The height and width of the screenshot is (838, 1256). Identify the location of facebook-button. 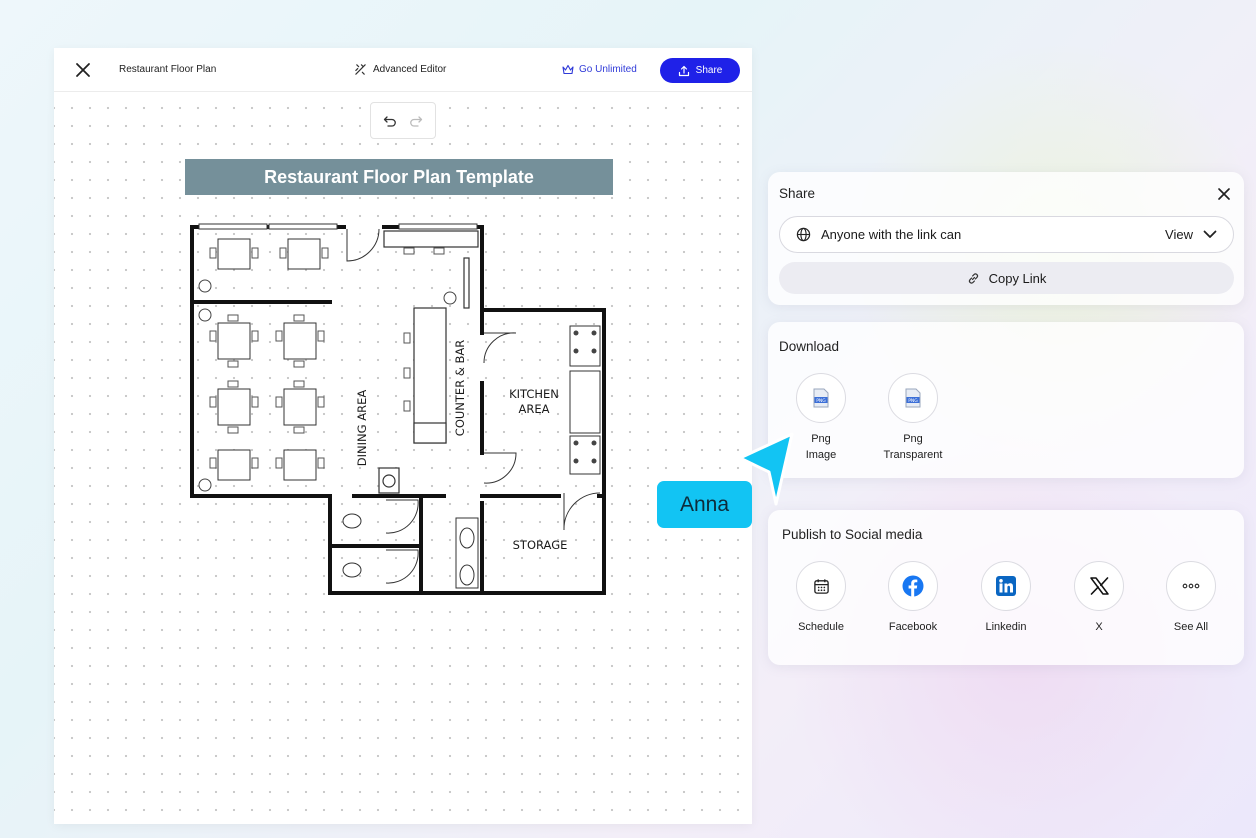
(913, 586).